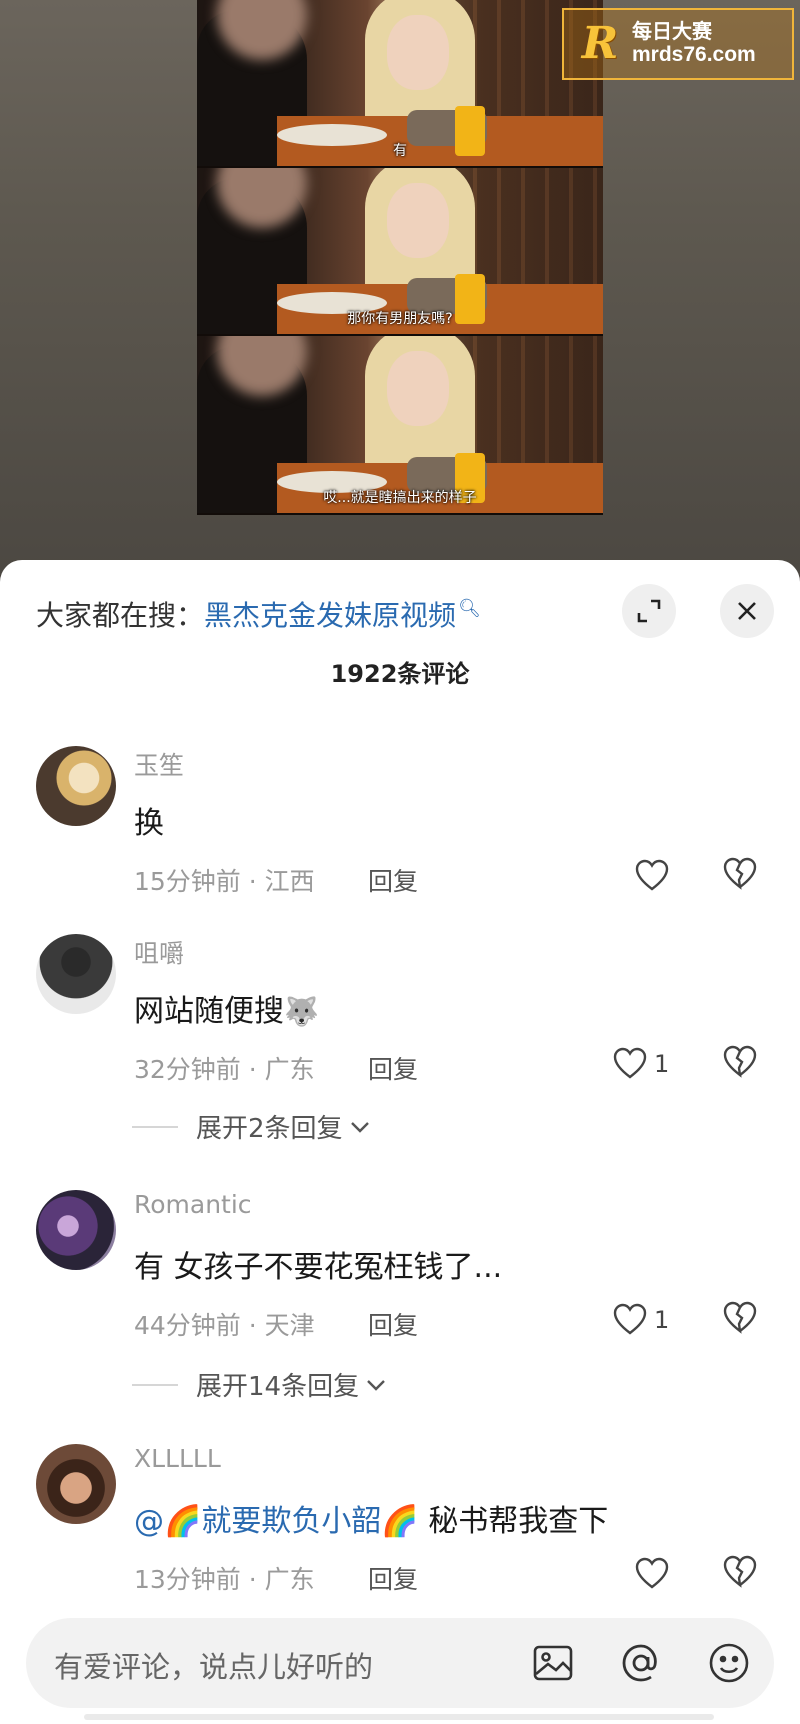 This screenshot has width=800, height=1724. Describe the element at coordinates (159, 952) in the screenshot. I see `comment-username: 咀嚼` at that location.